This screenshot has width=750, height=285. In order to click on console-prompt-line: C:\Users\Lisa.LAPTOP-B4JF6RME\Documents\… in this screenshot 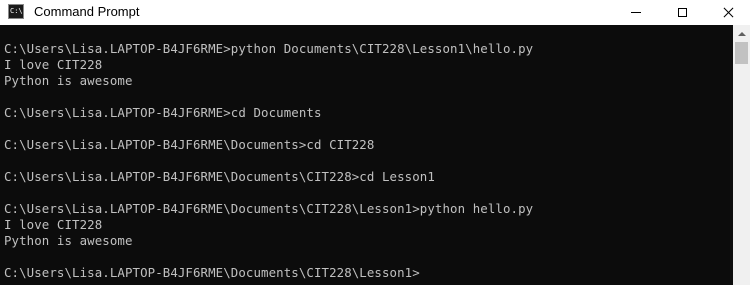, I will do `click(212, 272)`.